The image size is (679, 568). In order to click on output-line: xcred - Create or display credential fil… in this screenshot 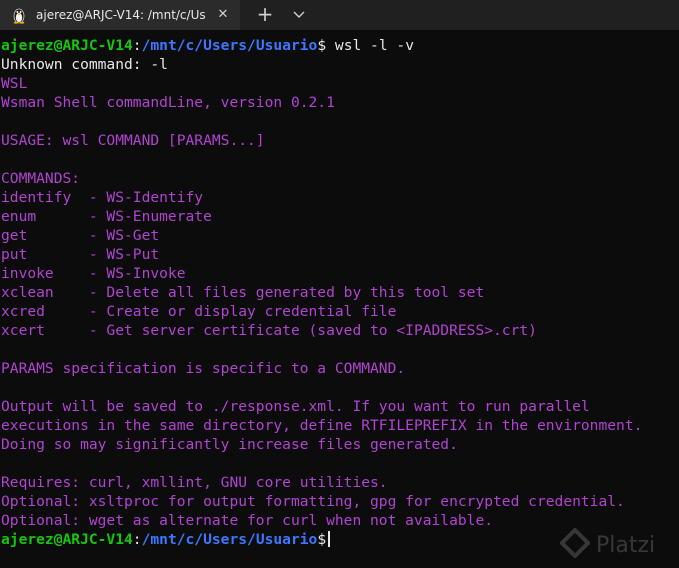, I will do `click(199, 311)`.